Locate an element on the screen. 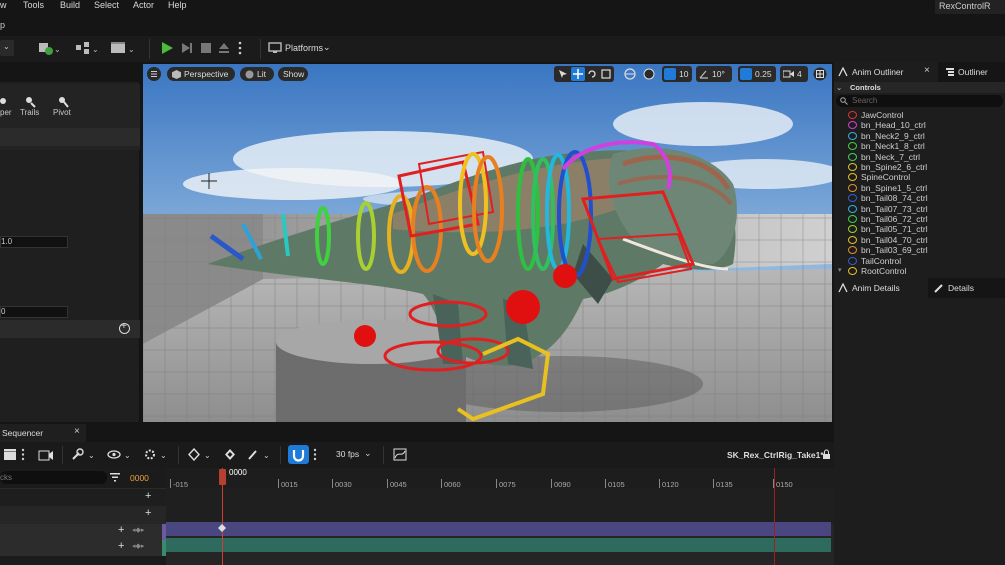  control-rig-section is located at coordinates (498, 545).